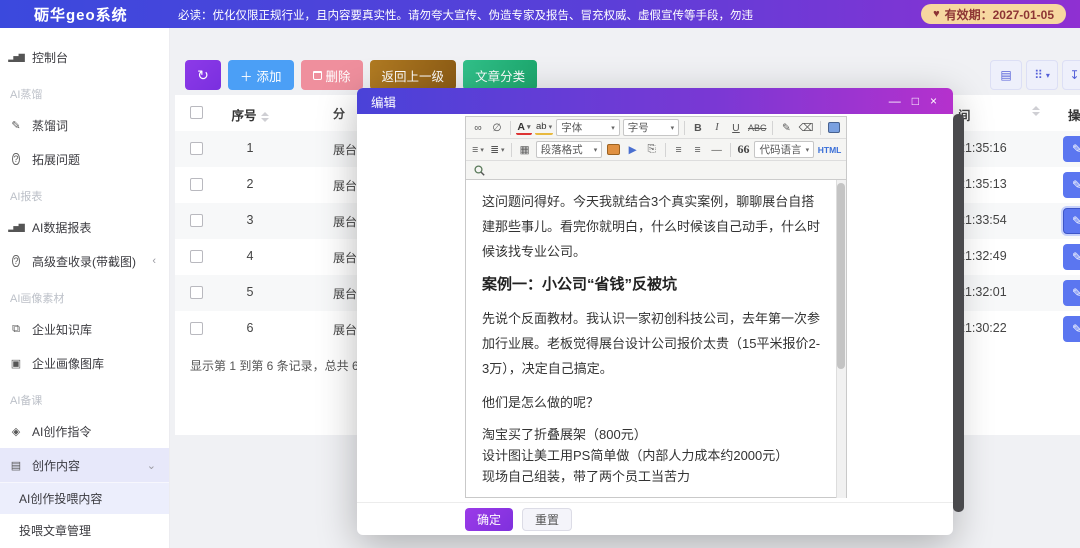 The width and height of the screenshot is (1080, 548). I want to click on font-size-select: 字号 ▾, so click(651, 127).